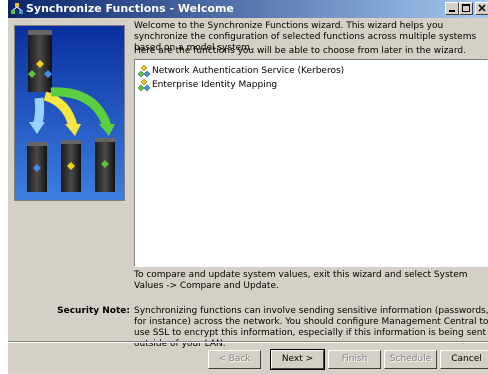 Image resolution: width=488 pixels, height=374 pixels. Describe the element at coordinates (452, 8) in the screenshot. I see `minimize-button` at that location.